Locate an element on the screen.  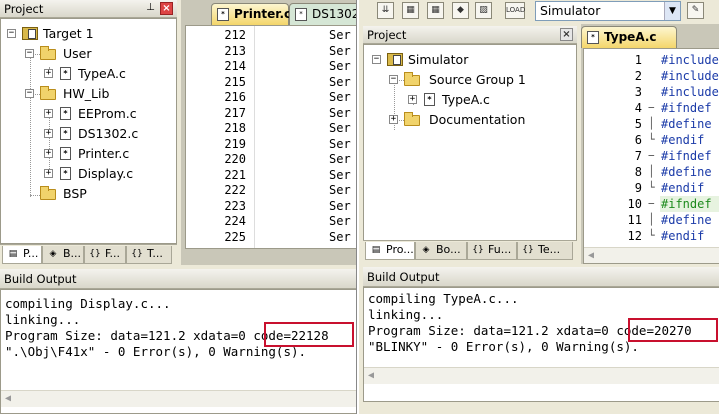
fold-line: │ is located at coordinates (651, 171).